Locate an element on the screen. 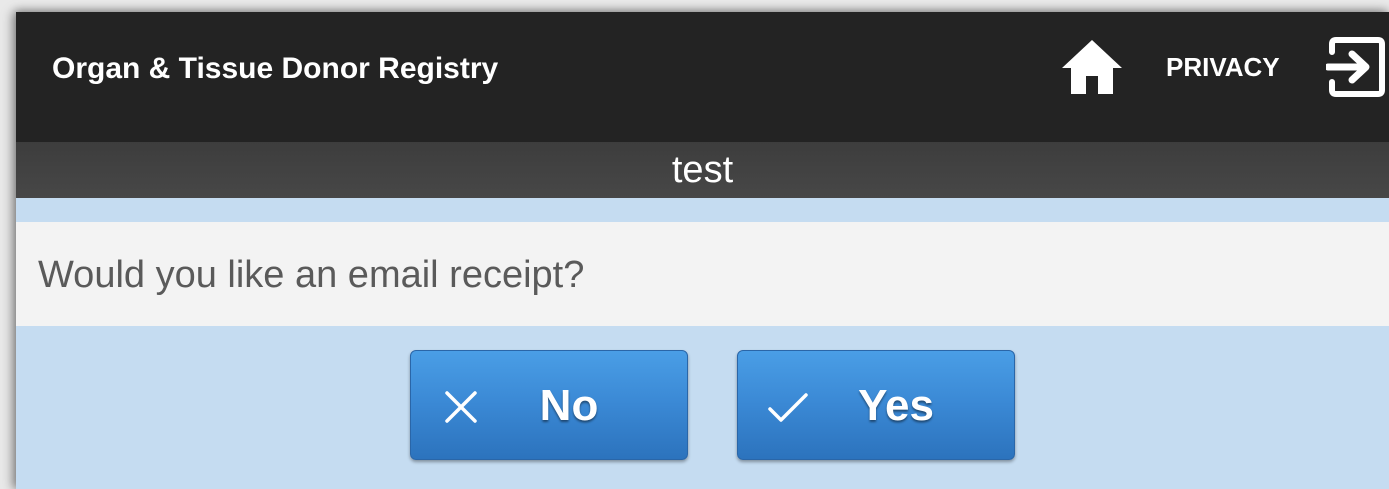  page-title: test is located at coordinates (702, 170).